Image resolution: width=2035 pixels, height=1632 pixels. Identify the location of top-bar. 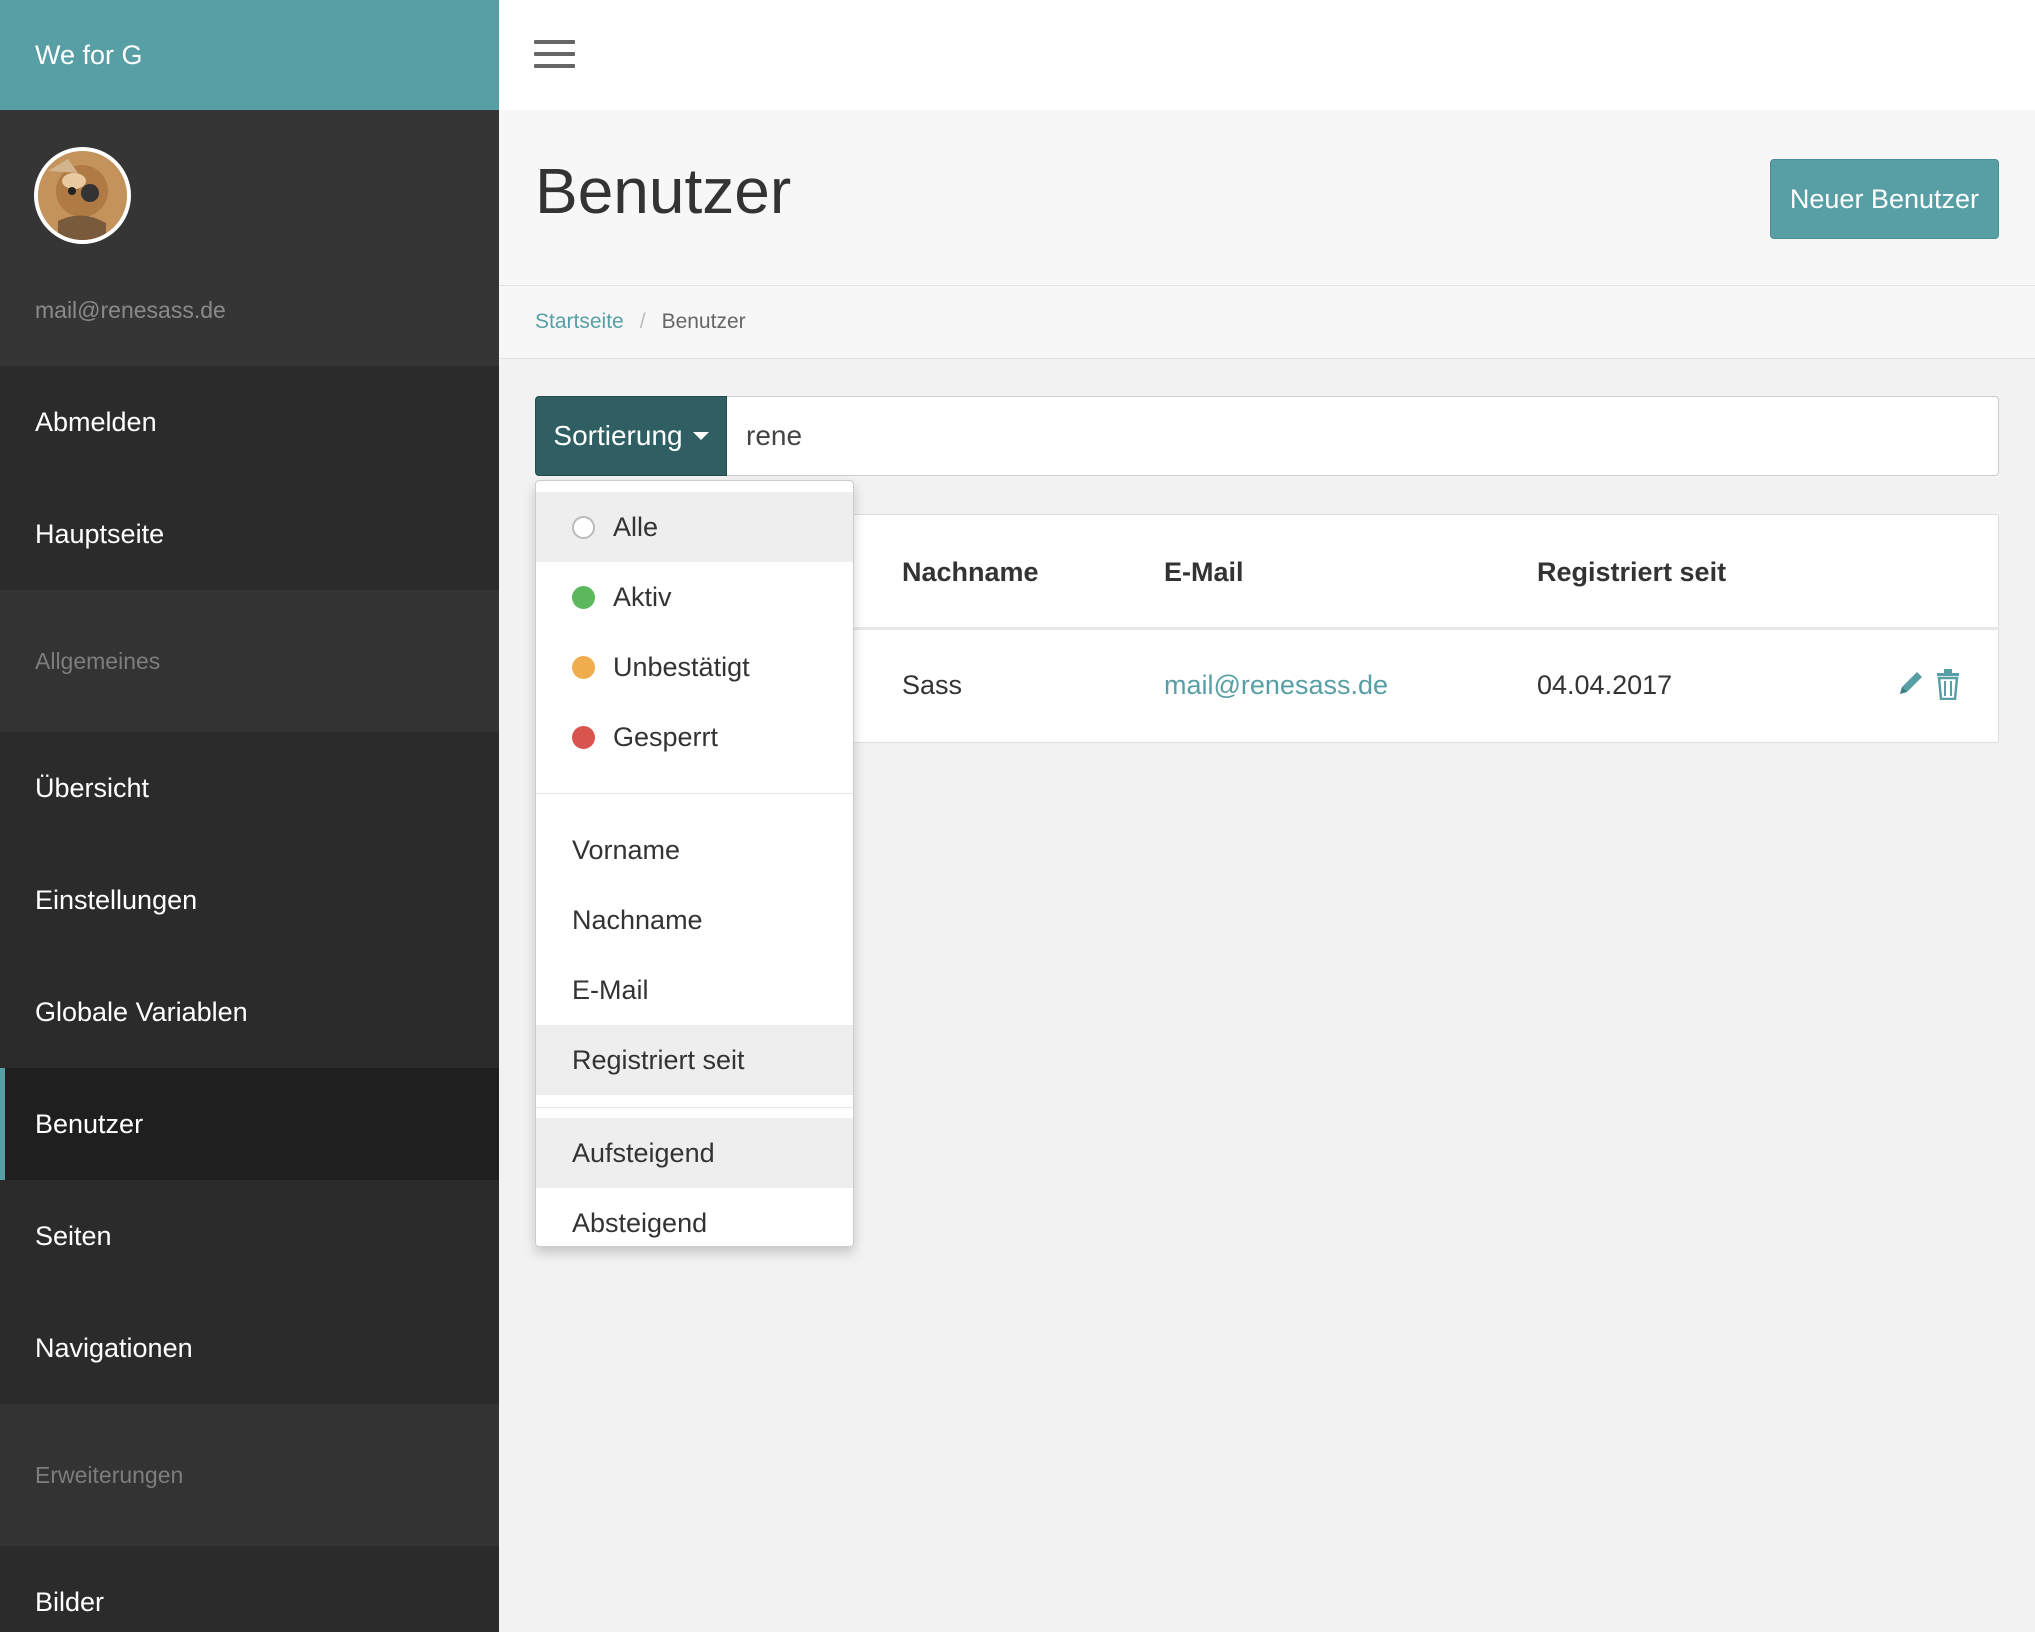
(1267, 55).